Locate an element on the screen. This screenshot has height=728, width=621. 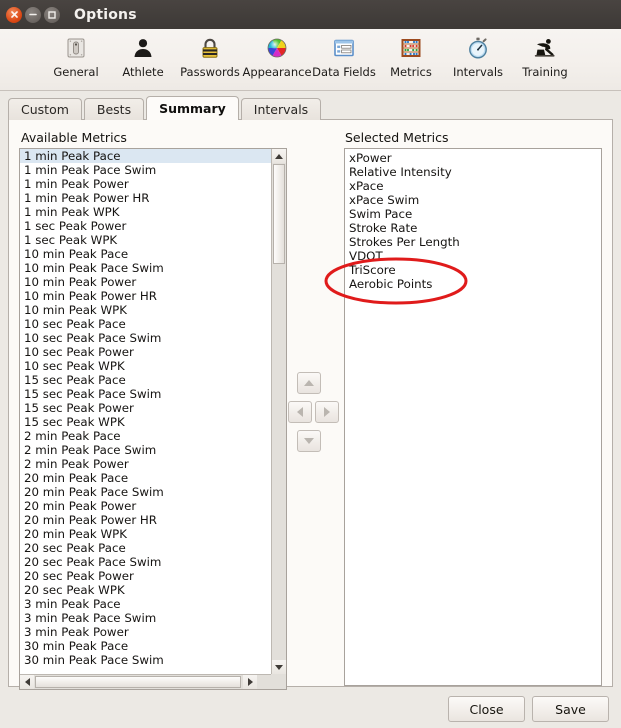
move-up-button is located at coordinates (309, 383).